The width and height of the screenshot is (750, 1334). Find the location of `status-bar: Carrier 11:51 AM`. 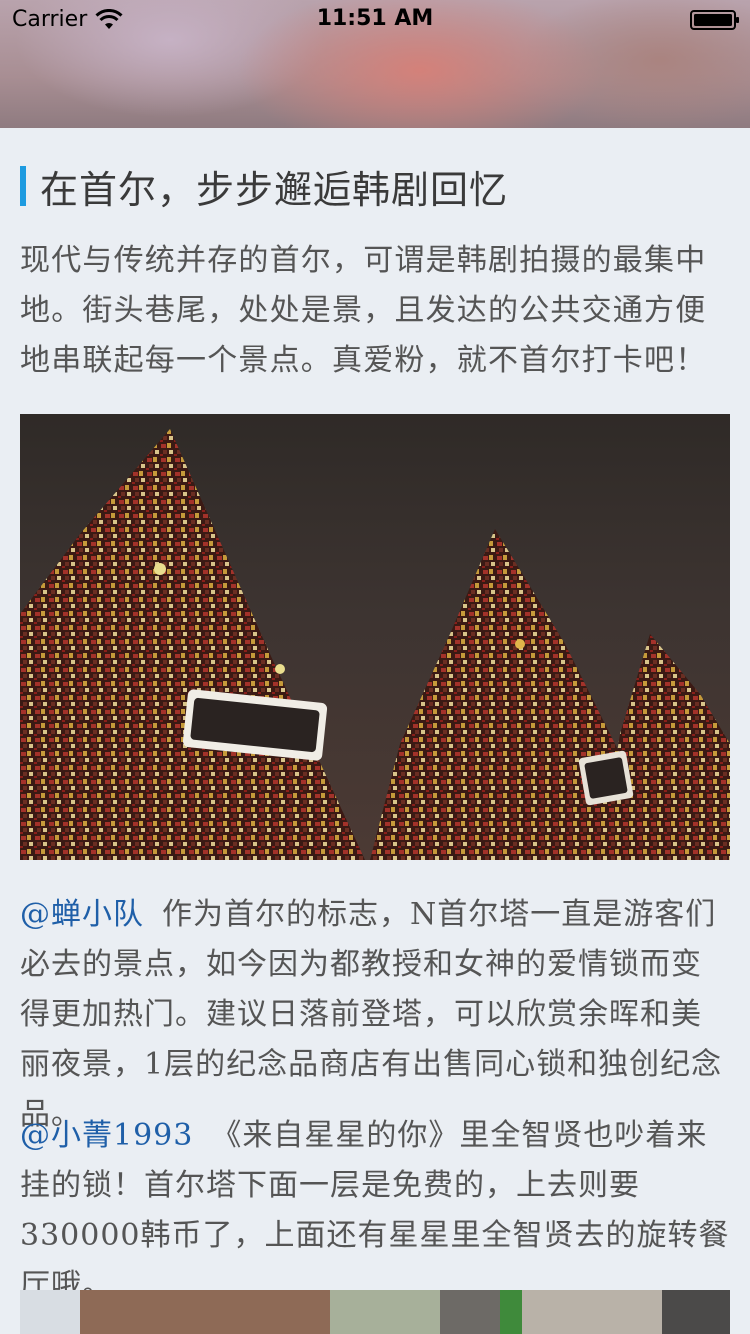

status-bar: Carrier 11:51 AM is located at coordinates (375, 20).